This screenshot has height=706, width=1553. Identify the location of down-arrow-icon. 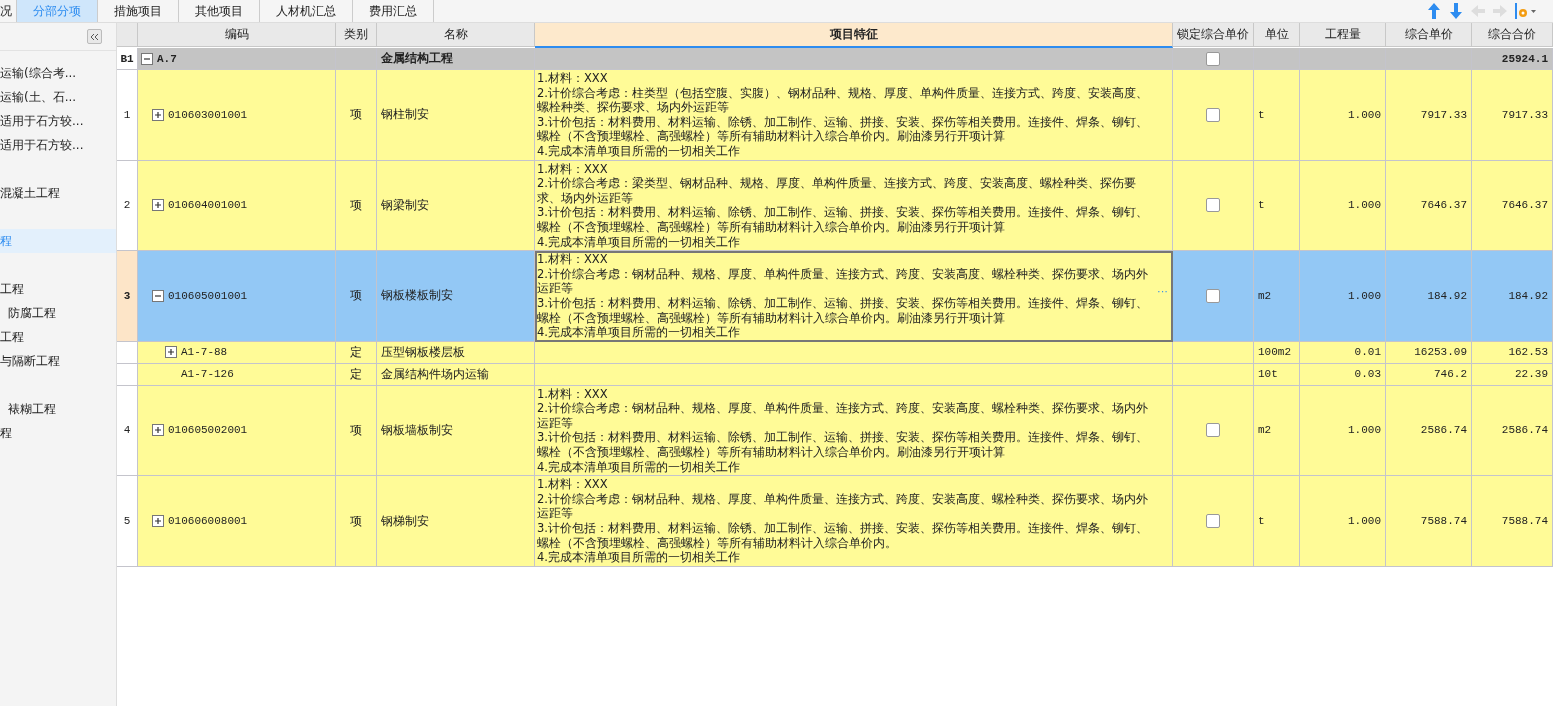
(1456, 11).